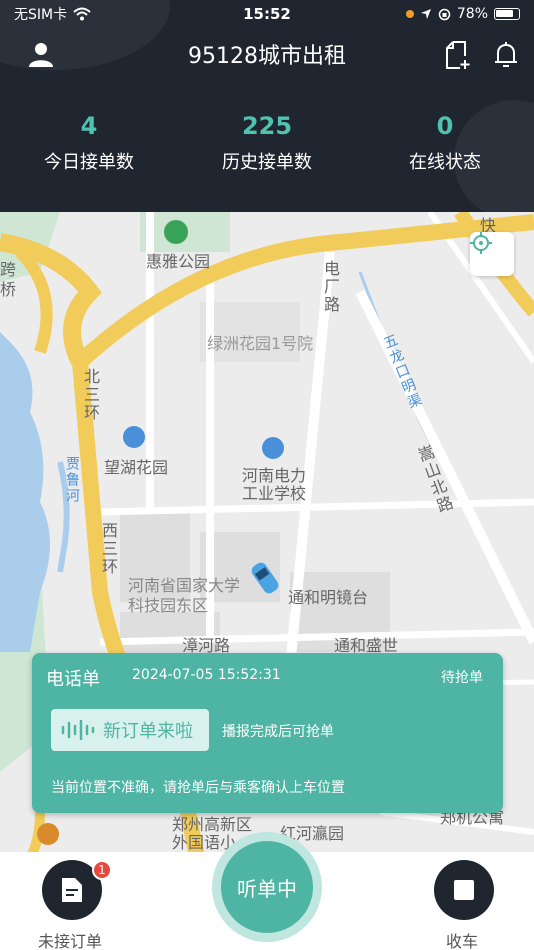 This screenshot has width=534, height=950. Describe the element at coordinates (89, 162) in the screenshot. I see `stat-label: 今日接单数` at that location.